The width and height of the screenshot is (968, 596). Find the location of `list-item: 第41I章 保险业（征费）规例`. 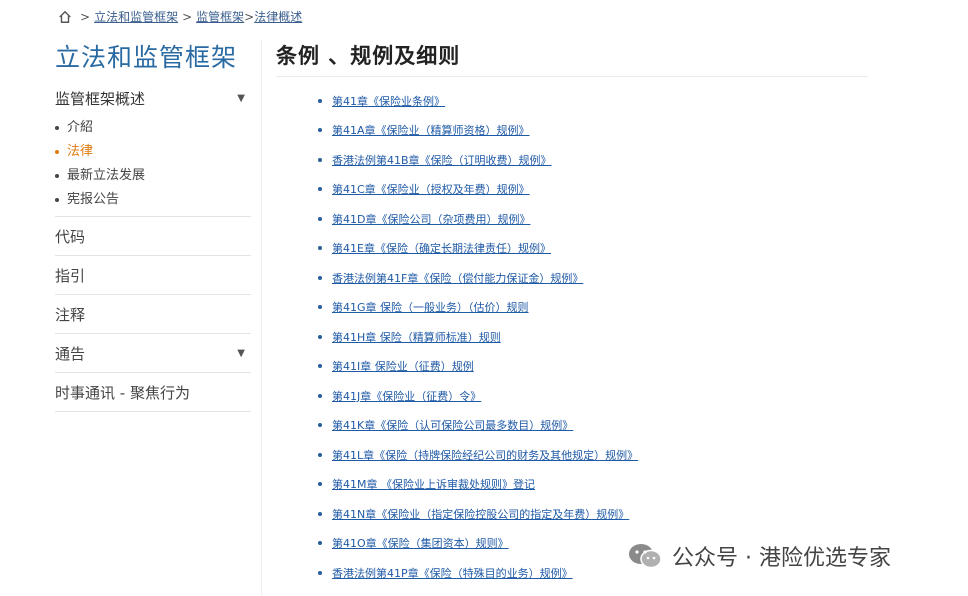

list-item: 第41I章 保险业（征费）规例 is located at coordinates (478, 367).